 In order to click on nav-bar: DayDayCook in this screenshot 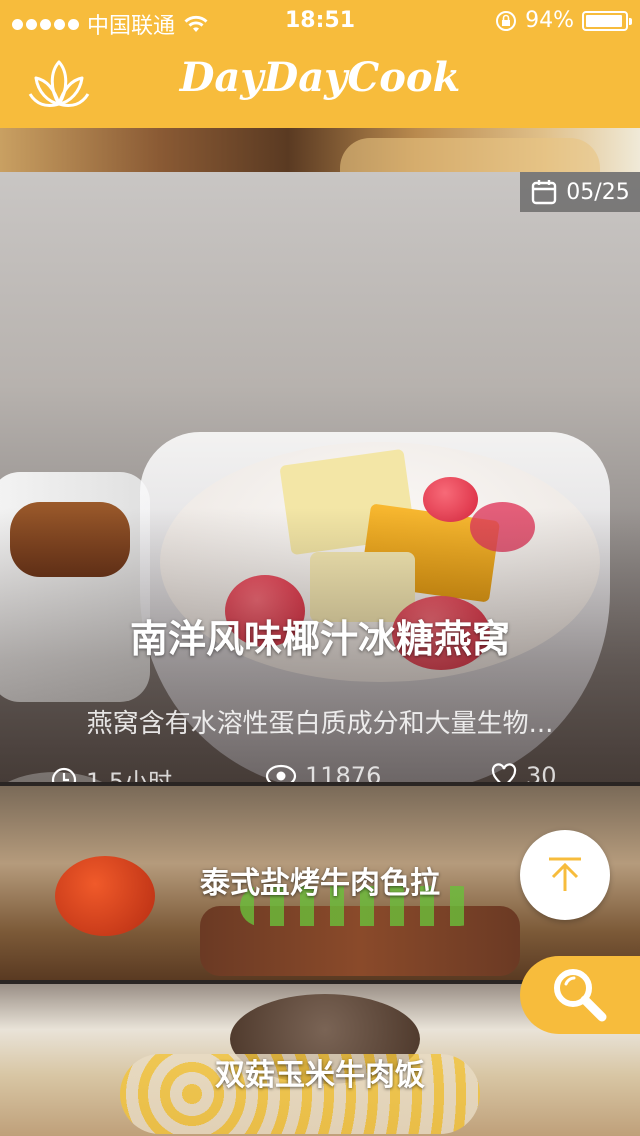, I will do `click(320, 84)`.